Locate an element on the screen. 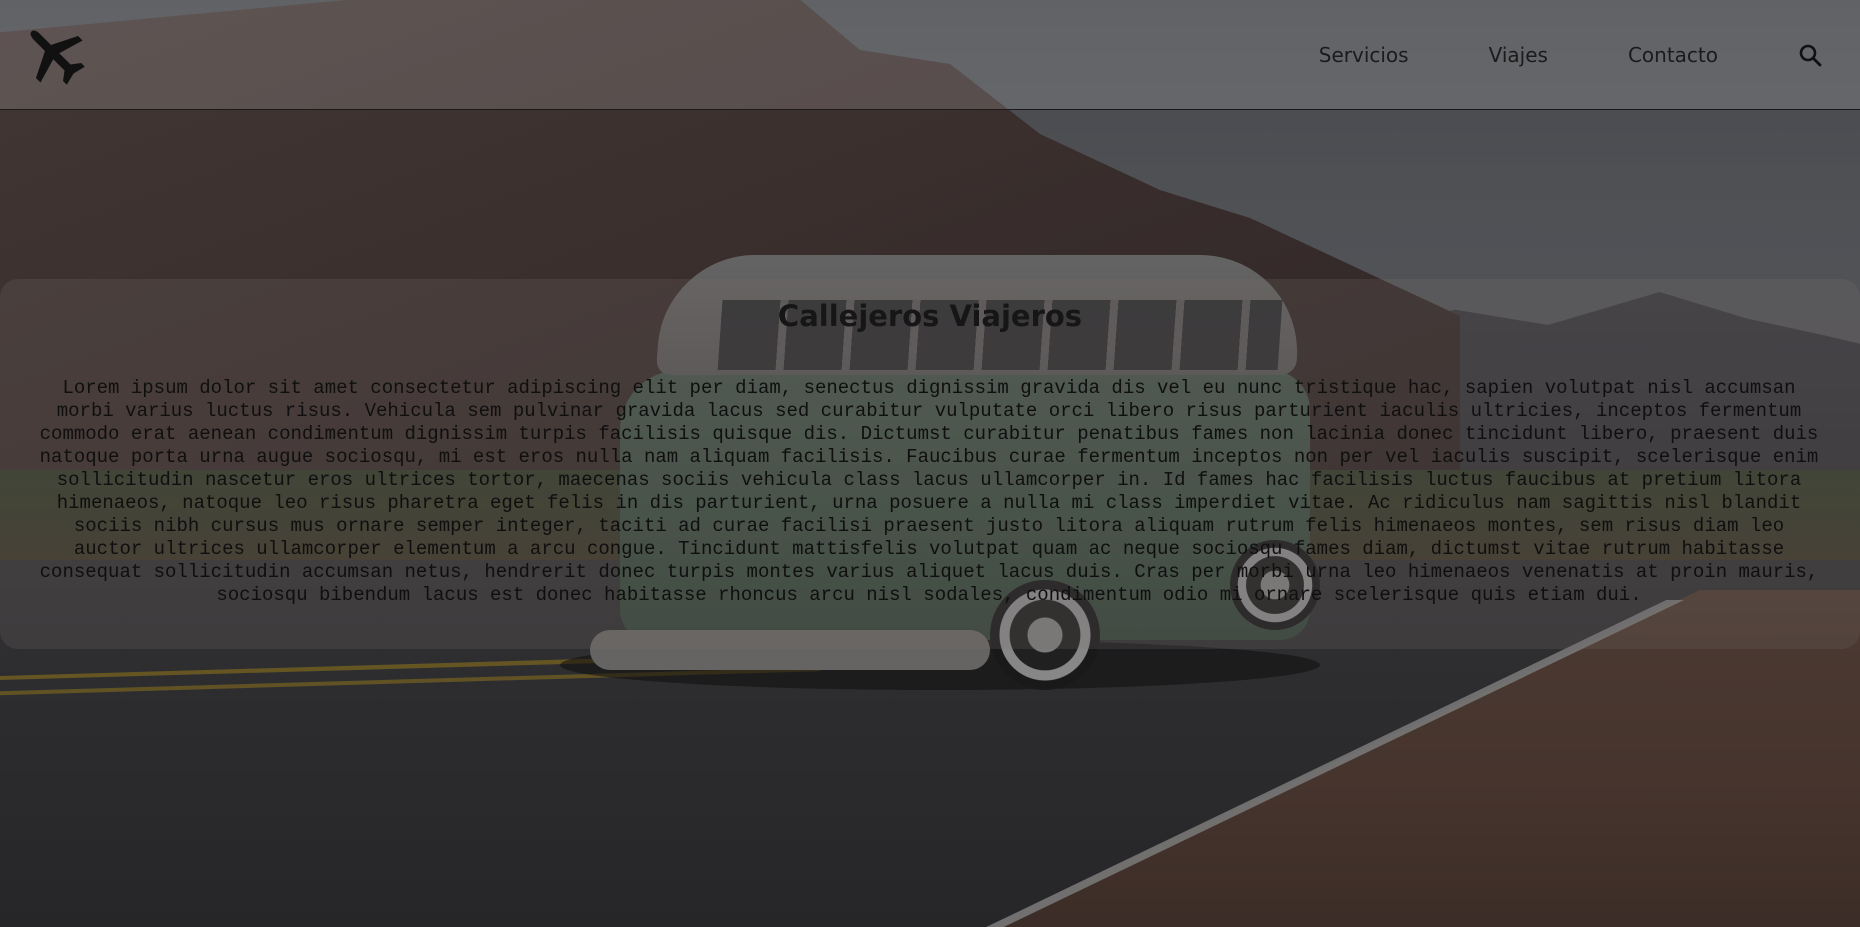 The height and width of the screenshot is (927, 1860). main-nav: Servicios Viajes Contacto is located at coordinates (1589, 54).